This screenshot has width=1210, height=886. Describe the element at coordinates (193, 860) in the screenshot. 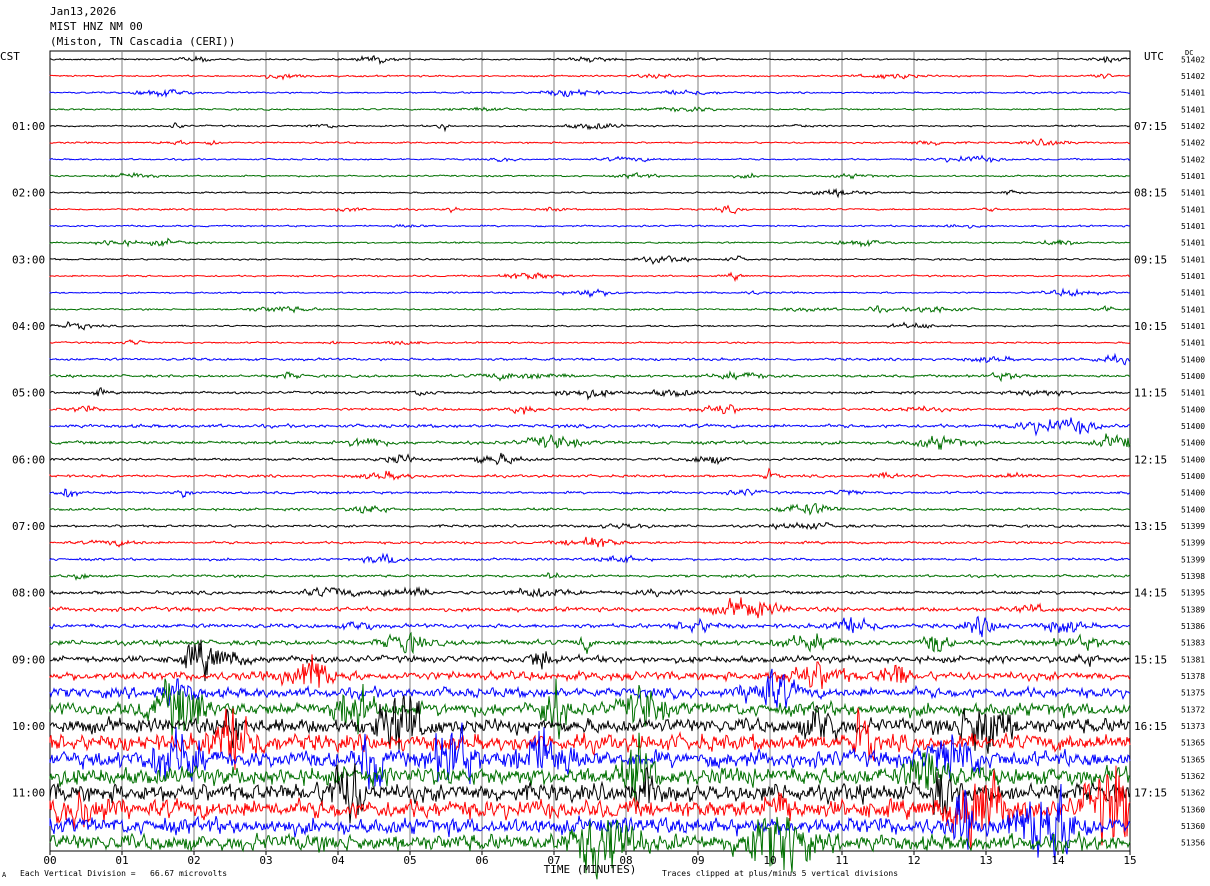

I see `x-tick-label: 02` at that location.